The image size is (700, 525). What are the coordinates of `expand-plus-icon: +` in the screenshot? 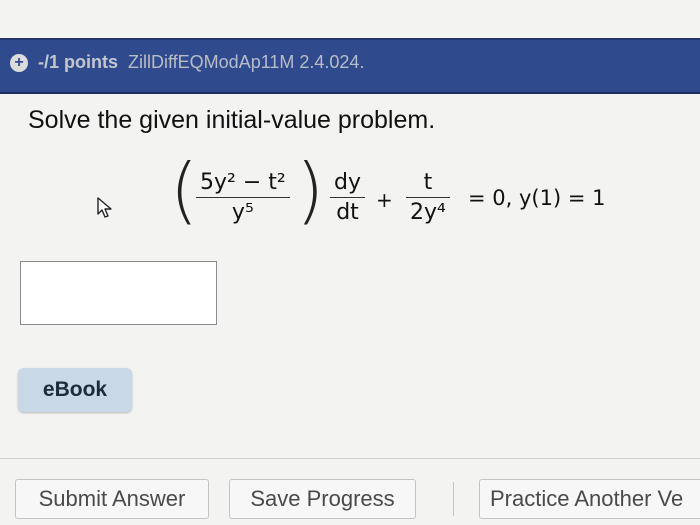 It's located at (19, 62).